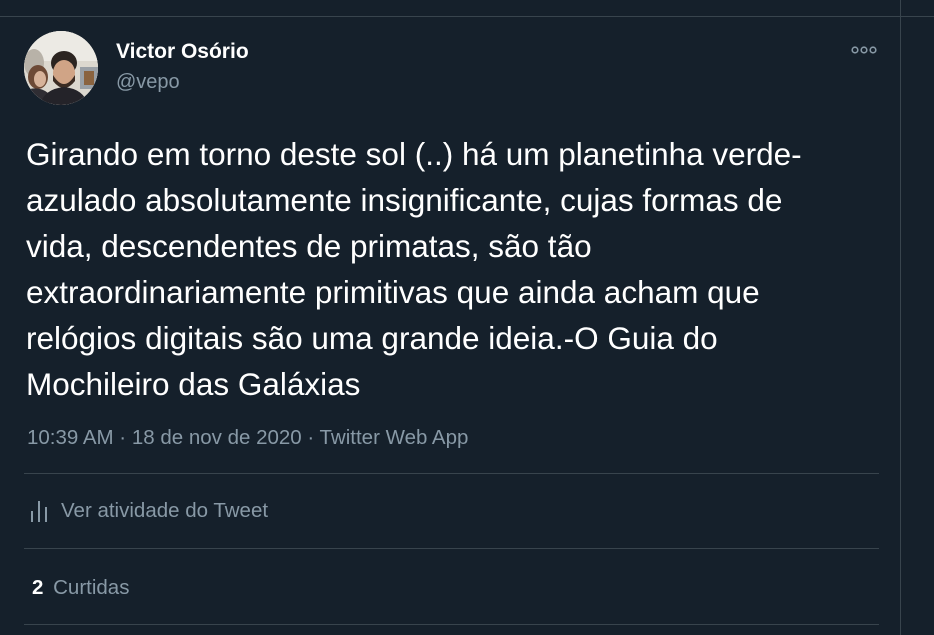  I want to click on top-divider, so click(467, 16).